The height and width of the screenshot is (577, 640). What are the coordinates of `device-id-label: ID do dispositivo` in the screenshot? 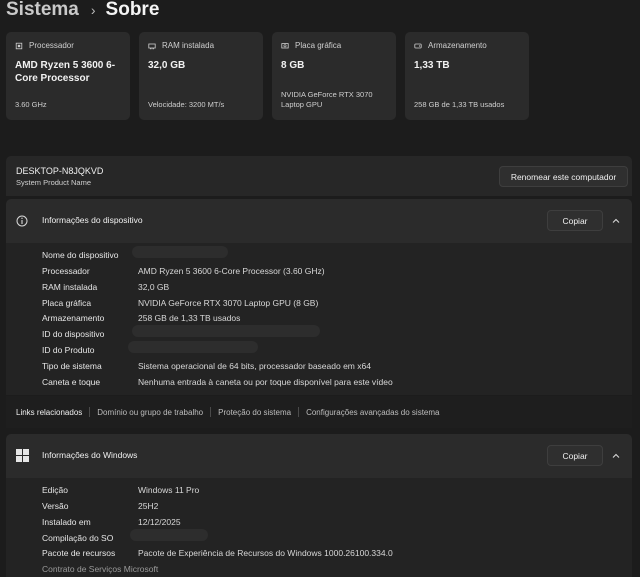 It's located at (73, 334).